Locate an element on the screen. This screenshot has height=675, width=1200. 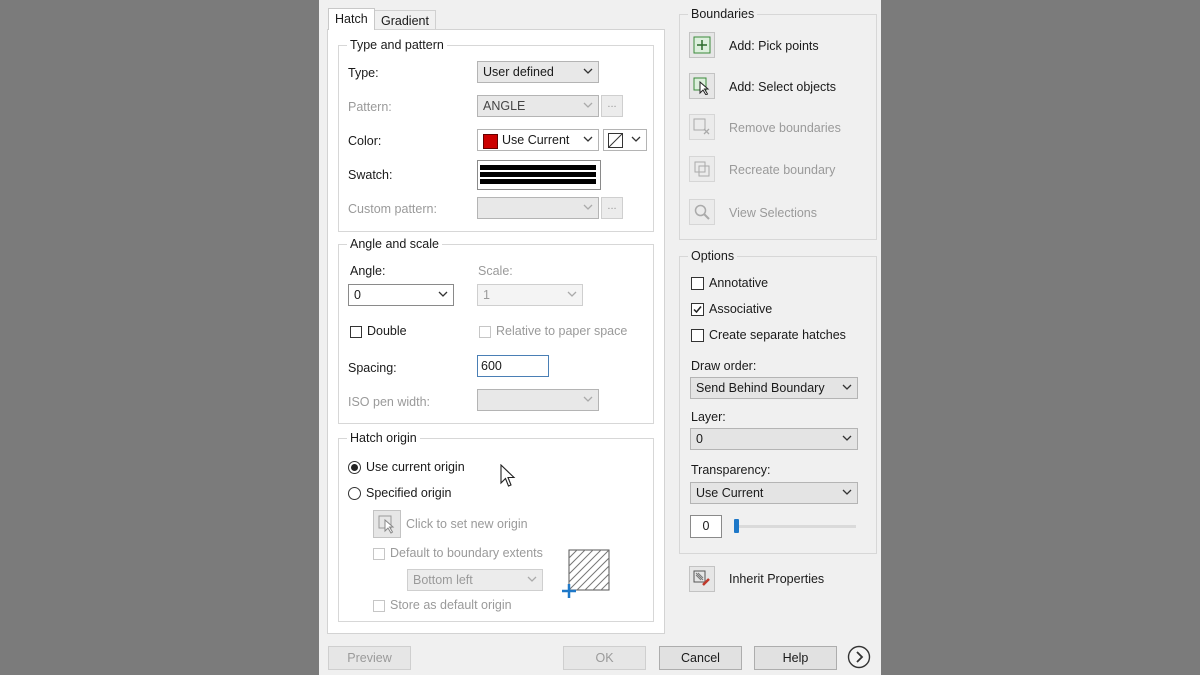
scale-label: Scale: is located at coordinates (495, 271).